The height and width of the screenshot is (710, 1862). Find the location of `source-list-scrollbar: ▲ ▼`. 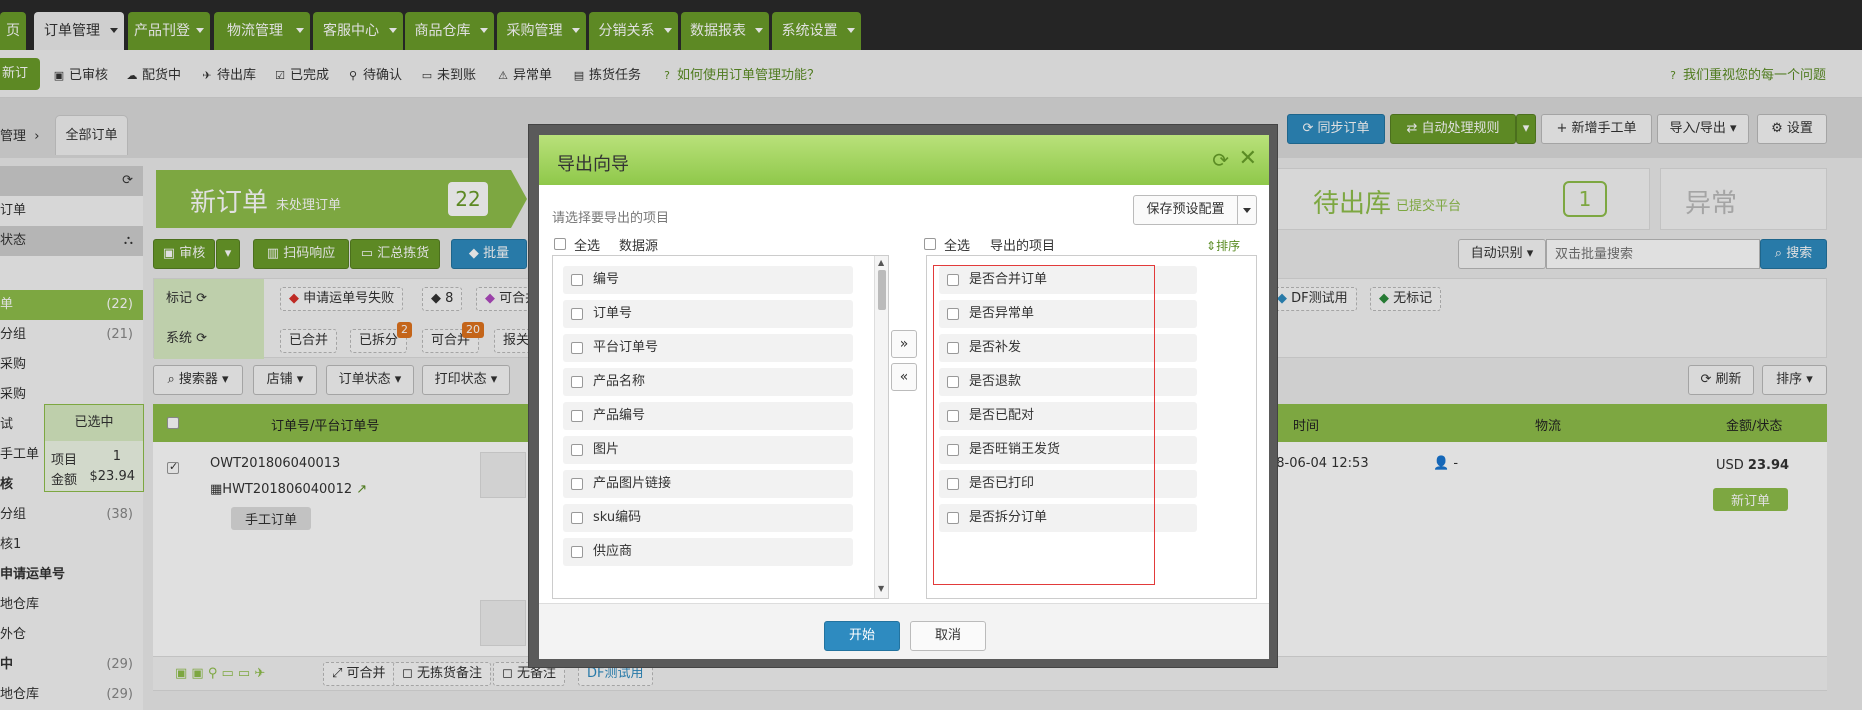

source-list-scrollbar: ▲ ▼ is located at coordinates (881, 427).